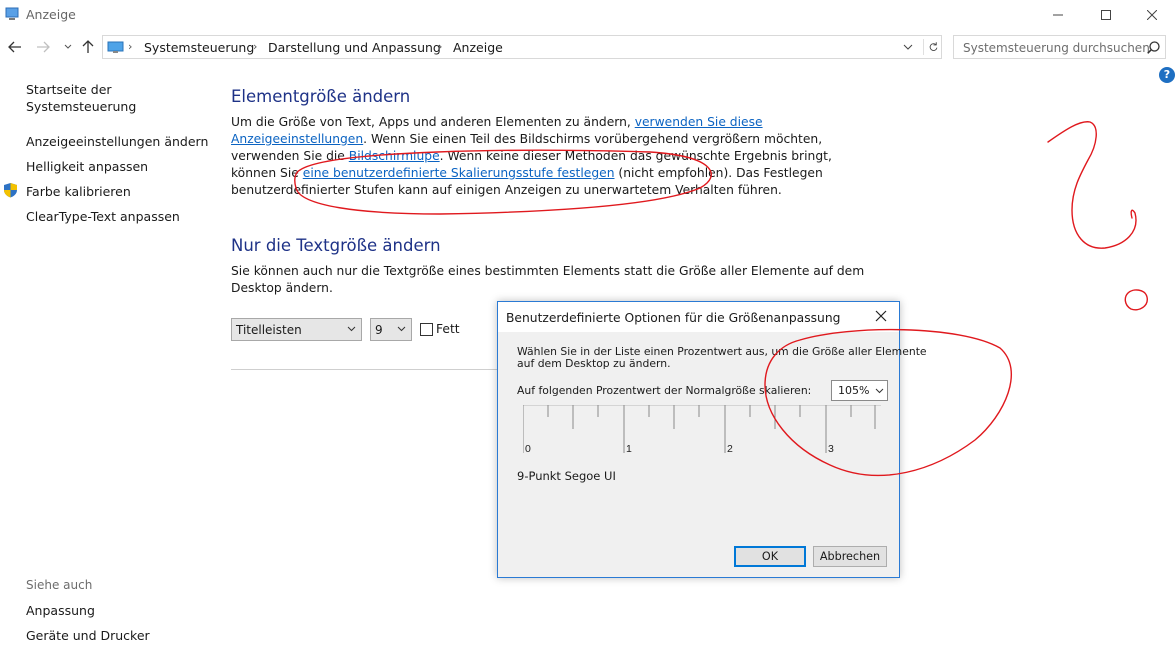  What do you see at coordinates (10, 190) in the screenshot?
I see `uac-shield-icon` at bounding box center [10, 190].